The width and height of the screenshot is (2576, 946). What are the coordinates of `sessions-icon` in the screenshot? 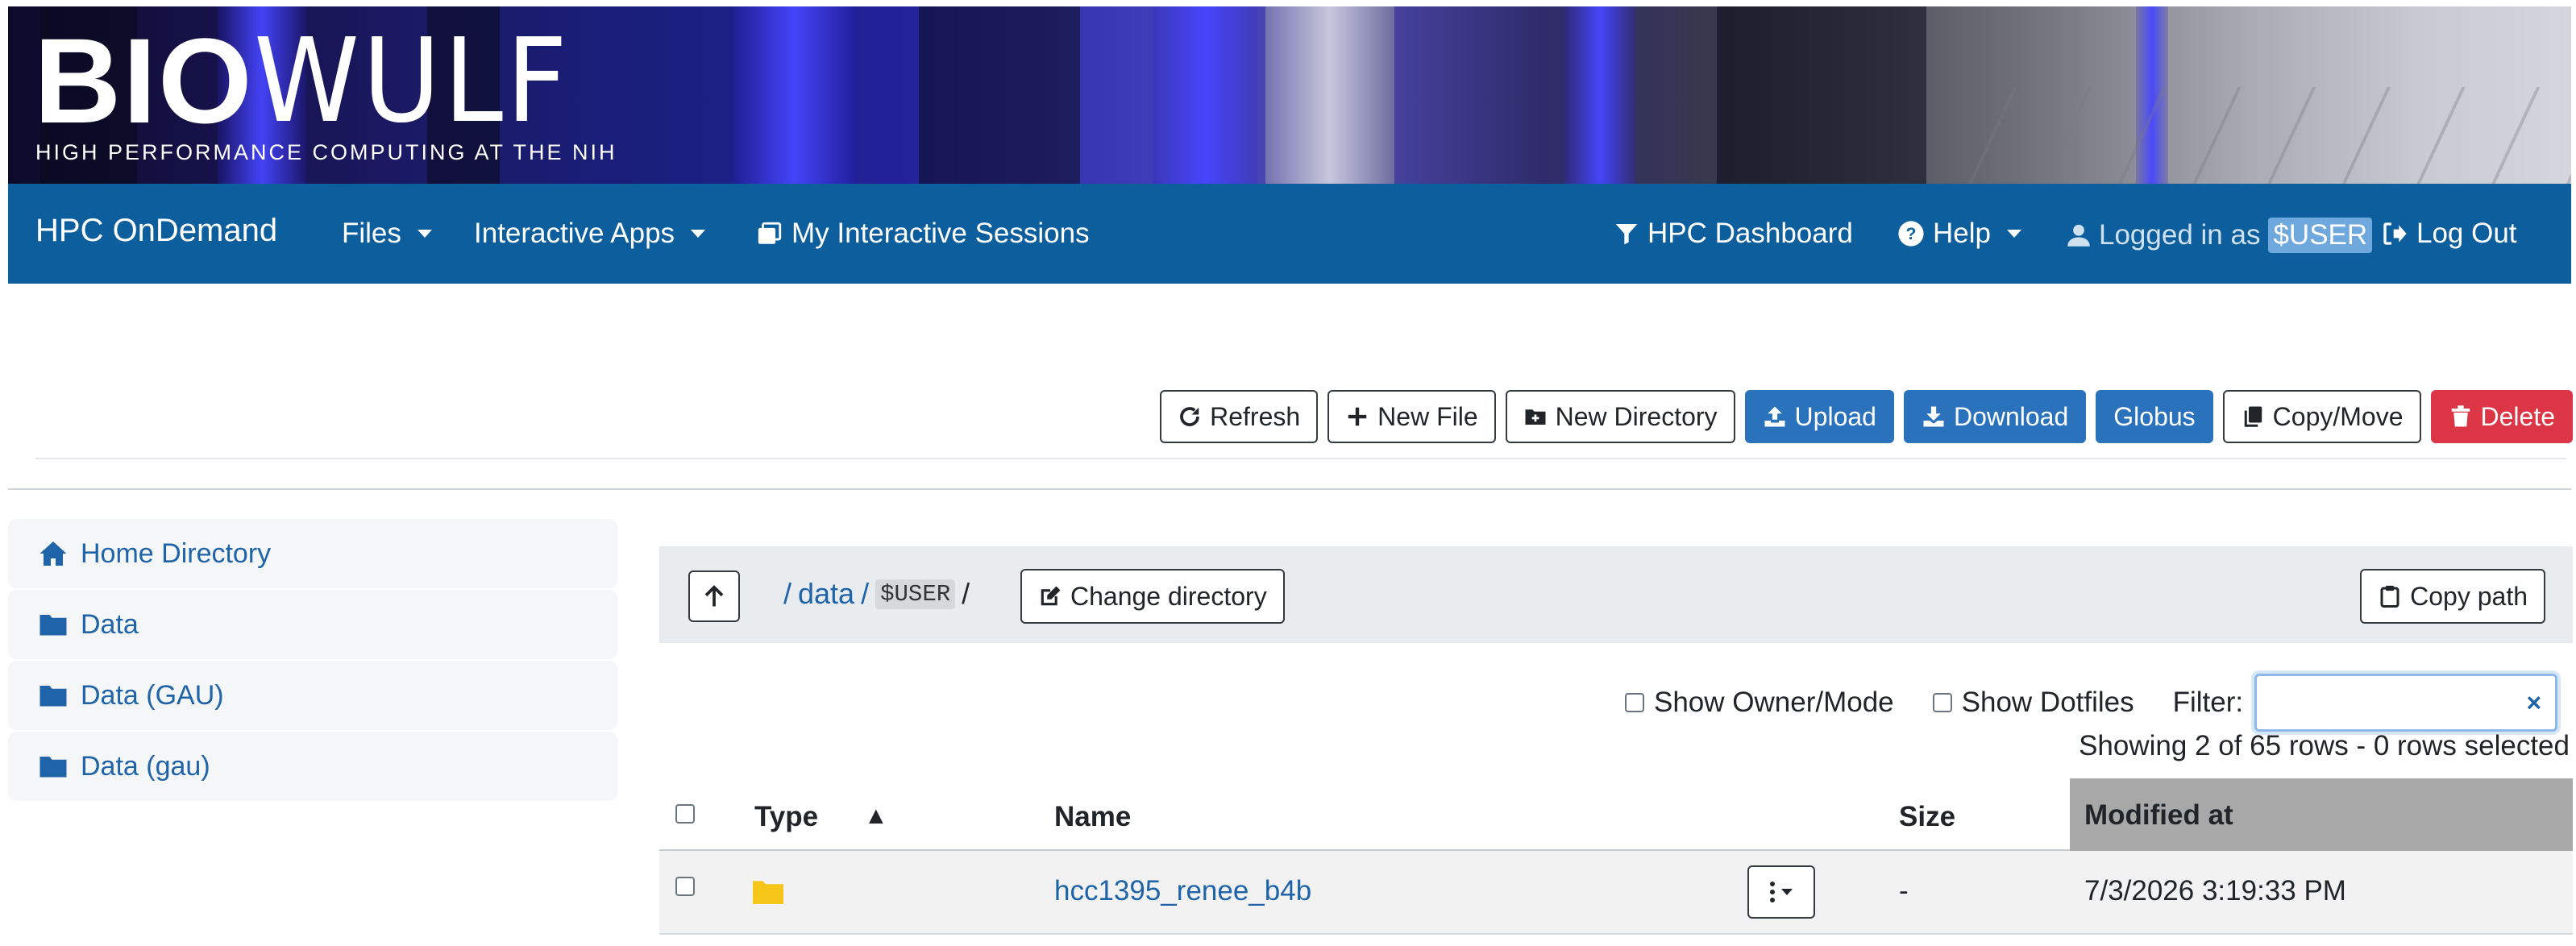 It's located at (770, 233).